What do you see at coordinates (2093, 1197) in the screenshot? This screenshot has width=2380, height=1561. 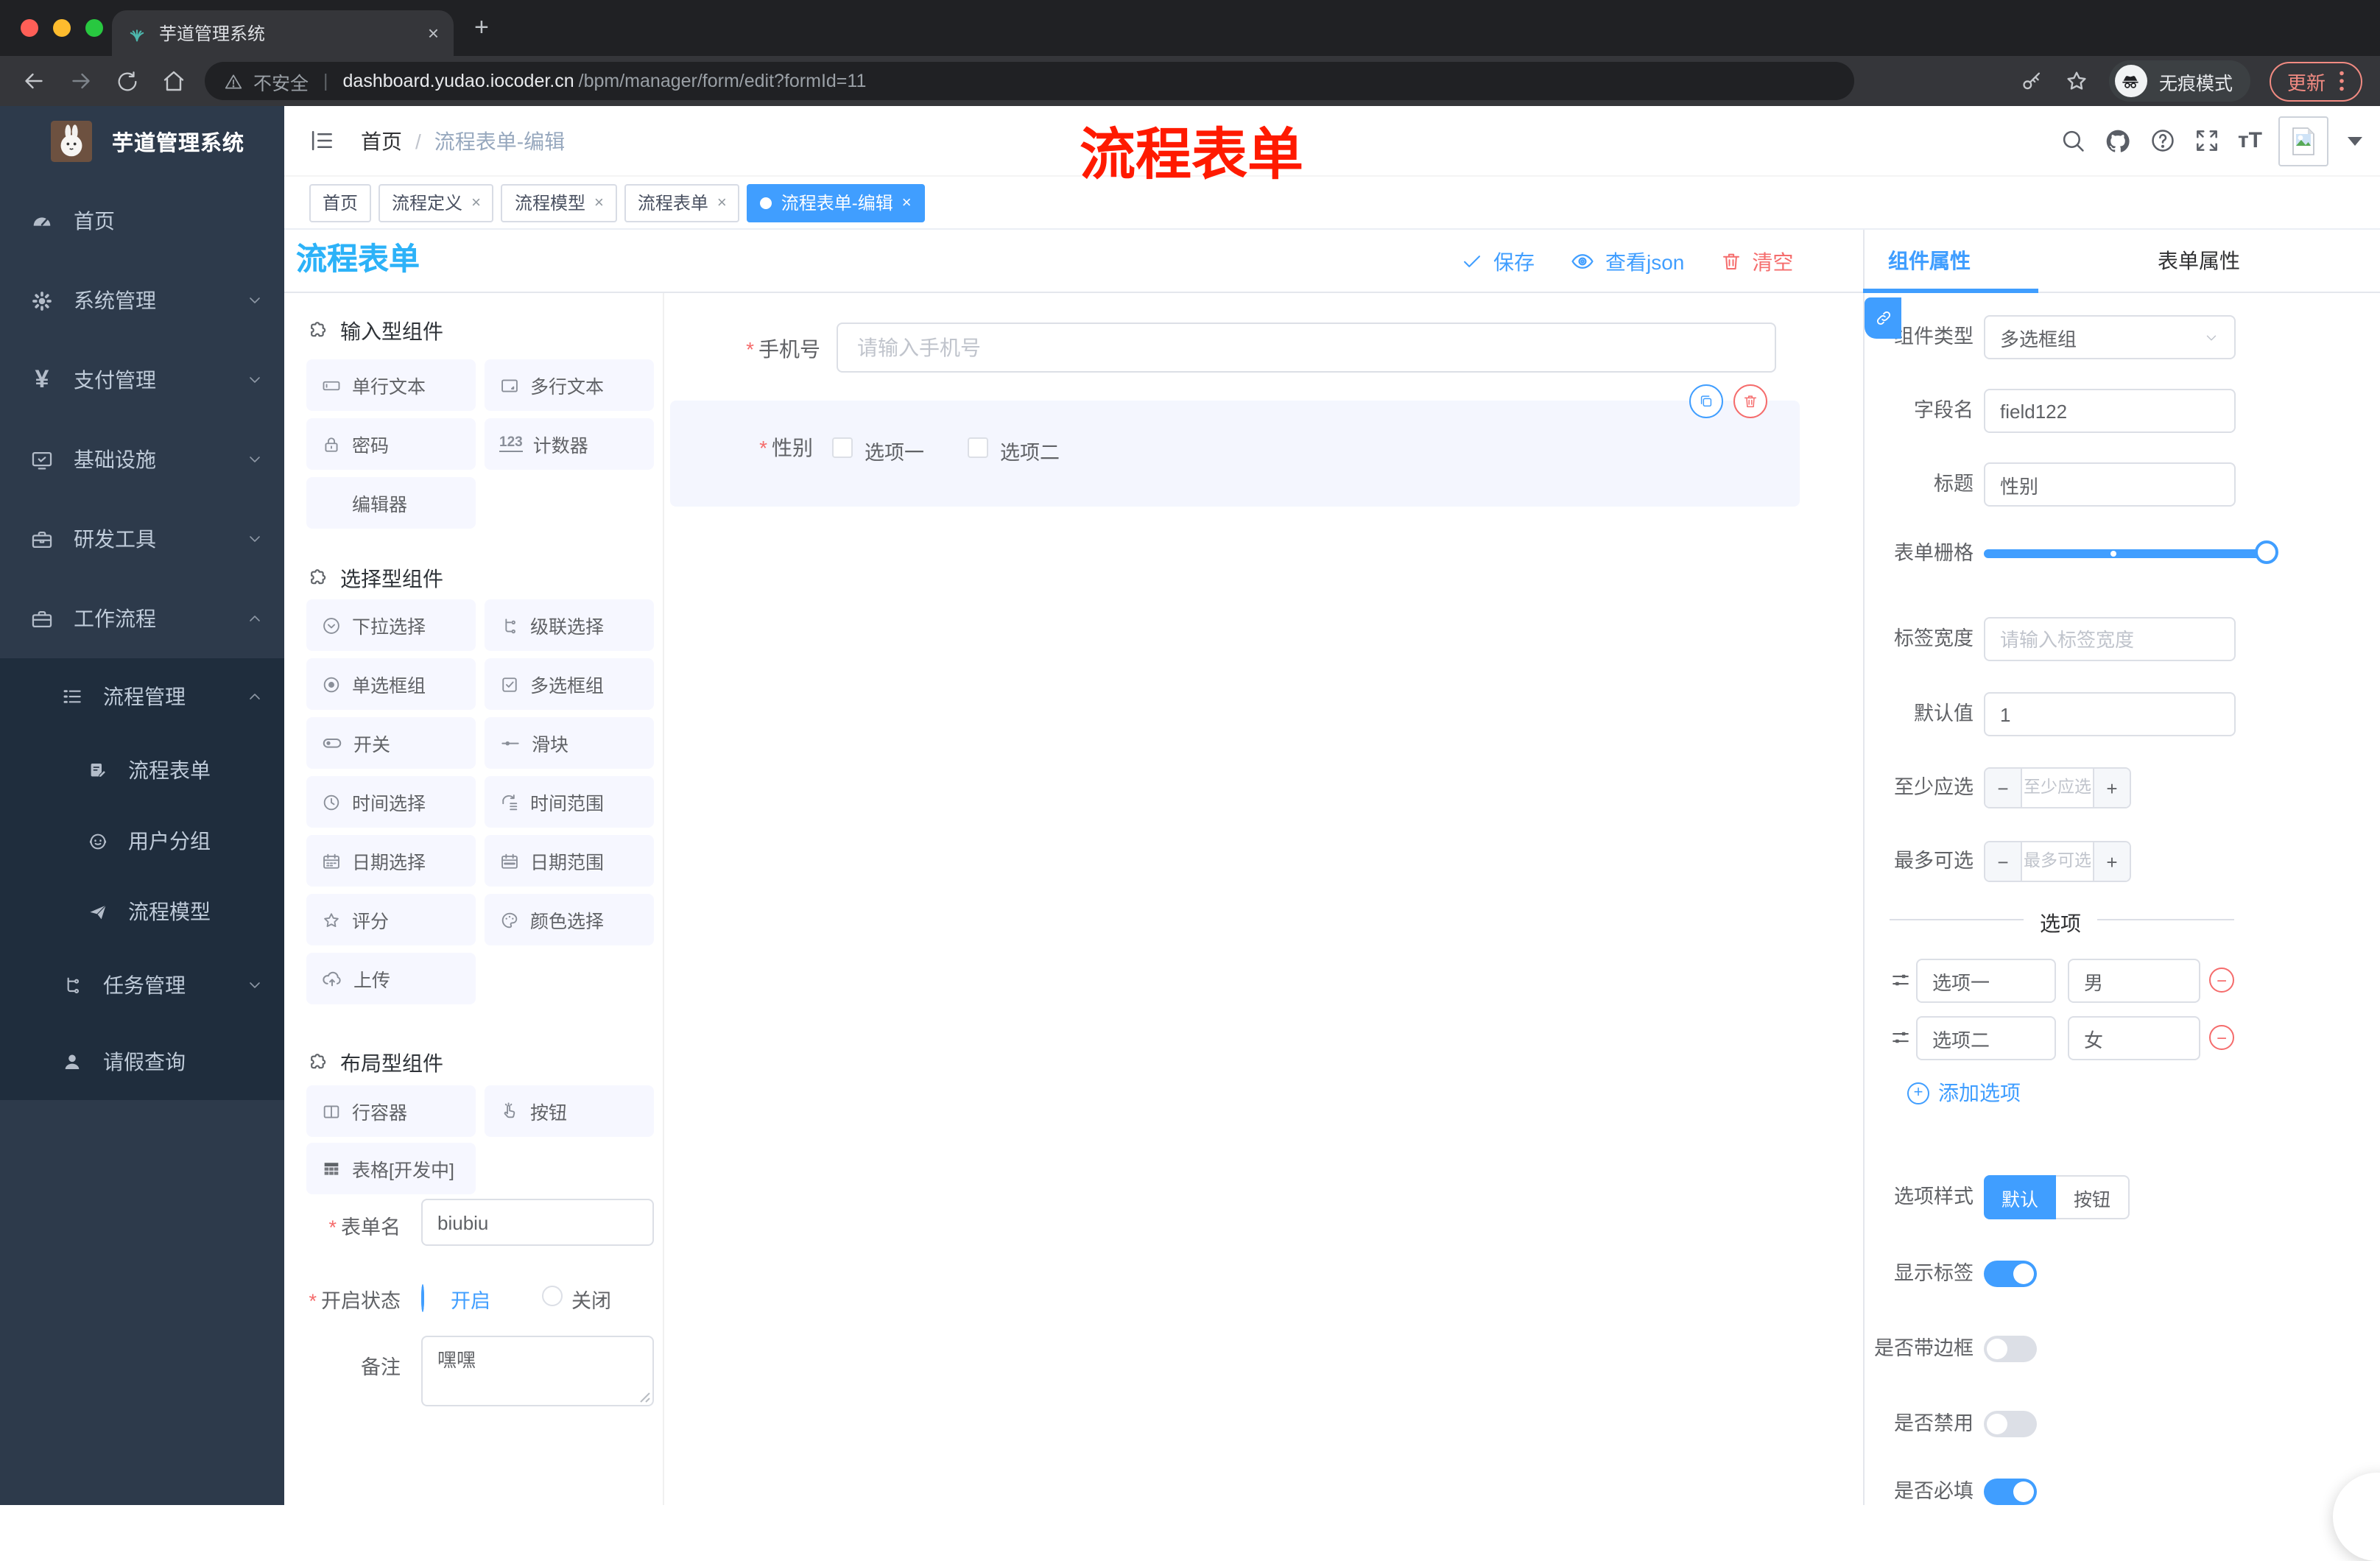 I see `style-button-button: 按钮` at bounding box center [2093, 1197].